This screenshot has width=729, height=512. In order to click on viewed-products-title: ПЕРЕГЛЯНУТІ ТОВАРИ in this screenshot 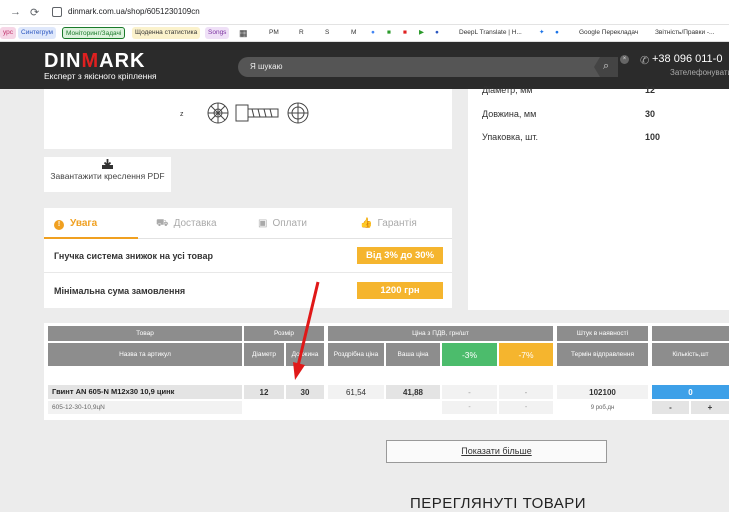, I will do `click(498, 503)`.